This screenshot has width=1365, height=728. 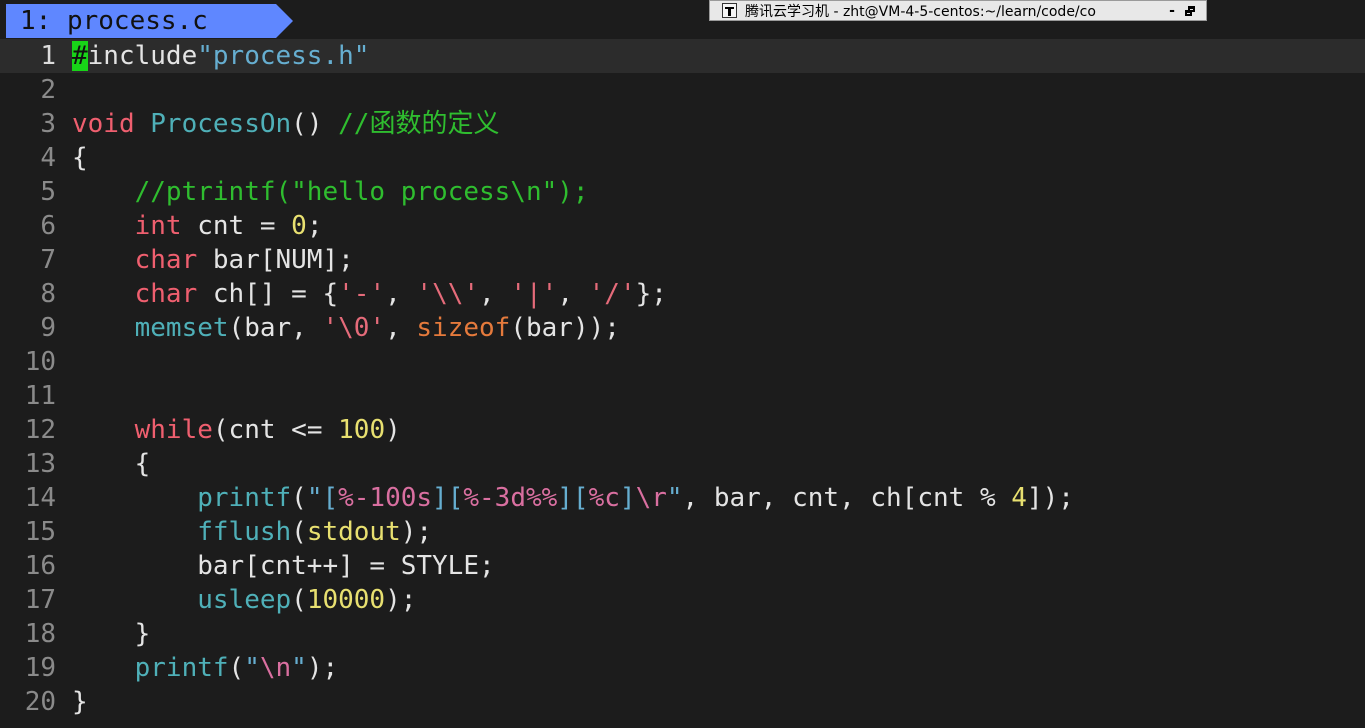 I want to click on minimize-button: -, so click(x=1172, y=11).